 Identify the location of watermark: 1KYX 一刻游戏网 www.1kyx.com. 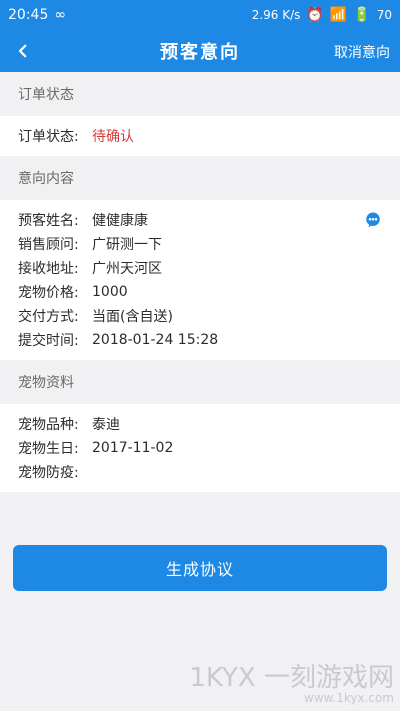
(291, 685).